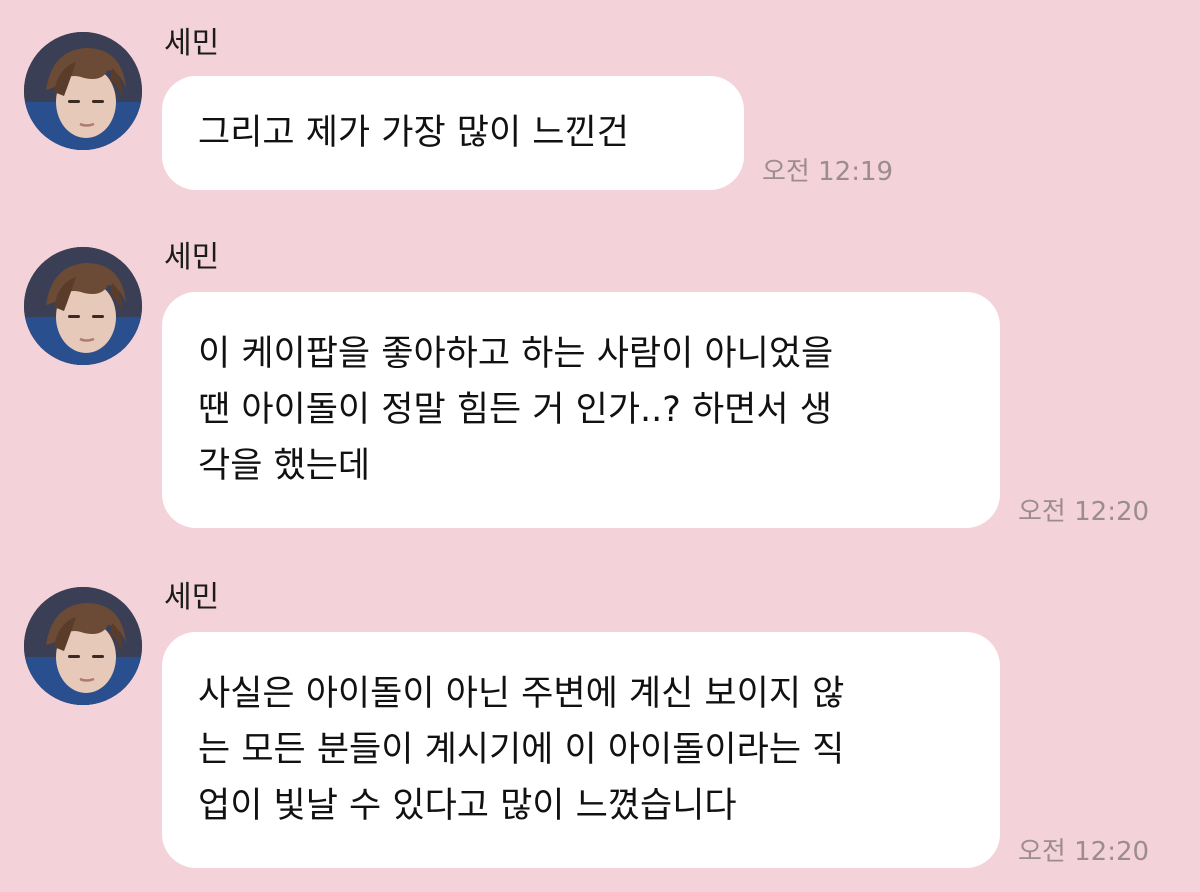  I want to click on message-text-line: 이 케이팝을 좋아하고 하는 사람이 아니었을, so click(516, 354).